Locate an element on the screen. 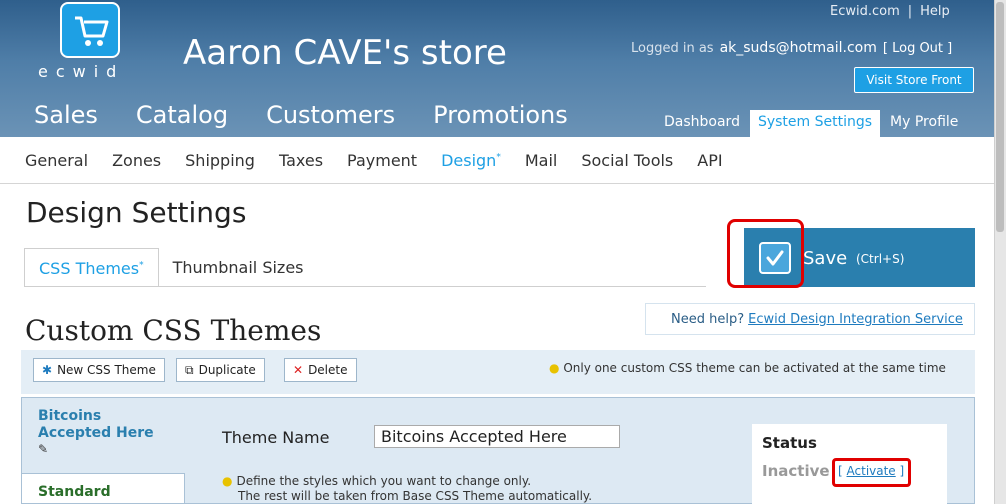 The height and width of the screenshot is (504, 1006). logout-link: [ Log Out ] is located at coordinates (917, 48).